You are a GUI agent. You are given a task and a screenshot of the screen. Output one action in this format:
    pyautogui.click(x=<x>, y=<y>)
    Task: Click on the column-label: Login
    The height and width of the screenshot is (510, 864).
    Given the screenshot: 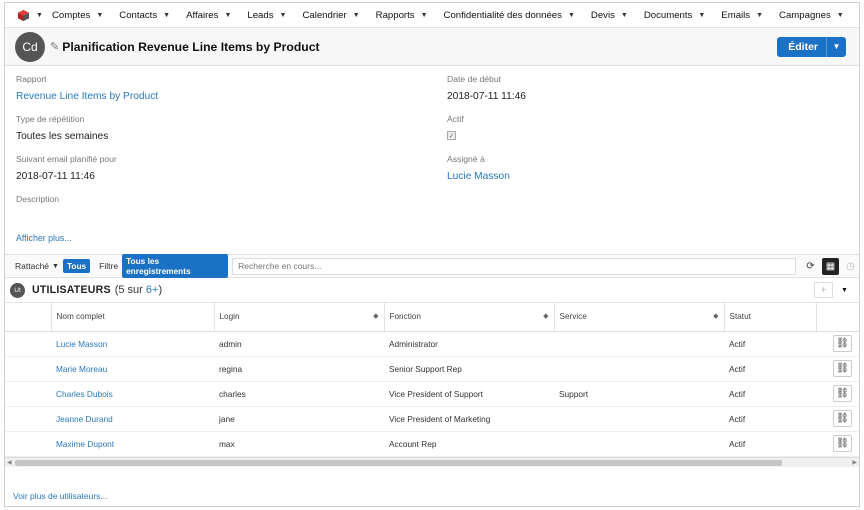 What is the action you would take?
    pyautogui.click(x=229, y=317)
    